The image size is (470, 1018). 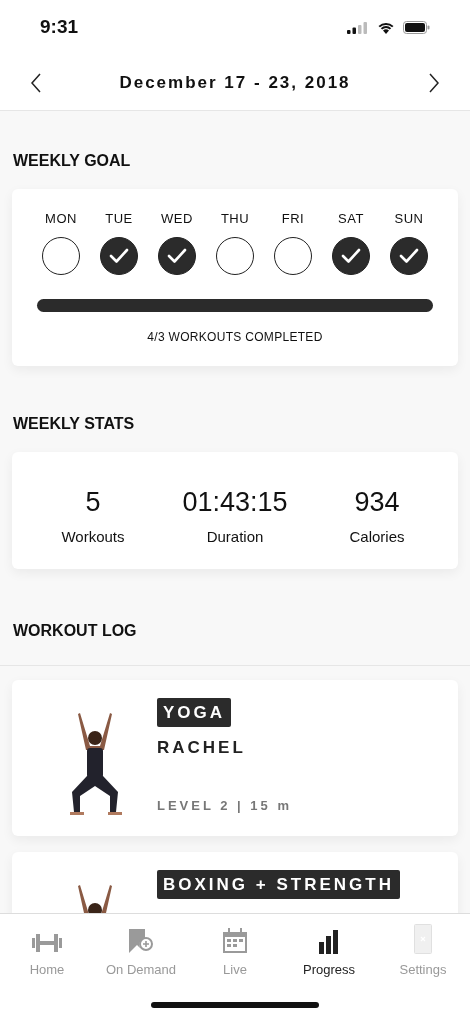 I want to click on instructor-name: RACHEL, so click(x=202, y=748).